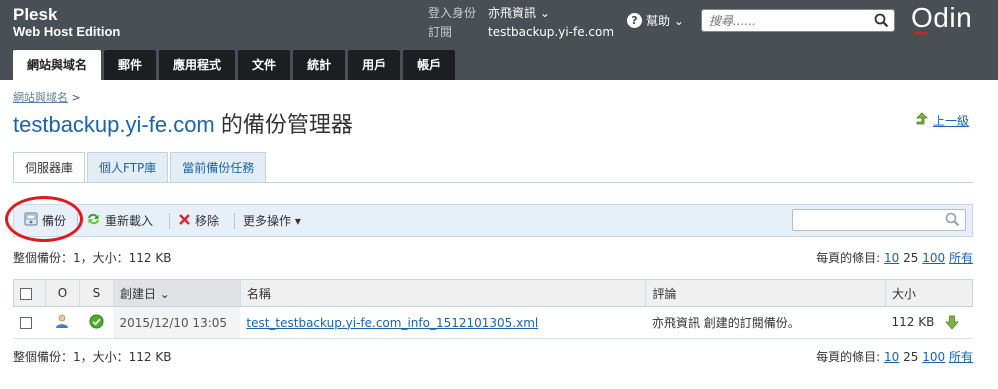 This screenshot has width=998, height=389. Describe the element at coordinates (177, 322) in the screenshot. I see `created-date-cell: 2015/12/10 13:05` at that location.